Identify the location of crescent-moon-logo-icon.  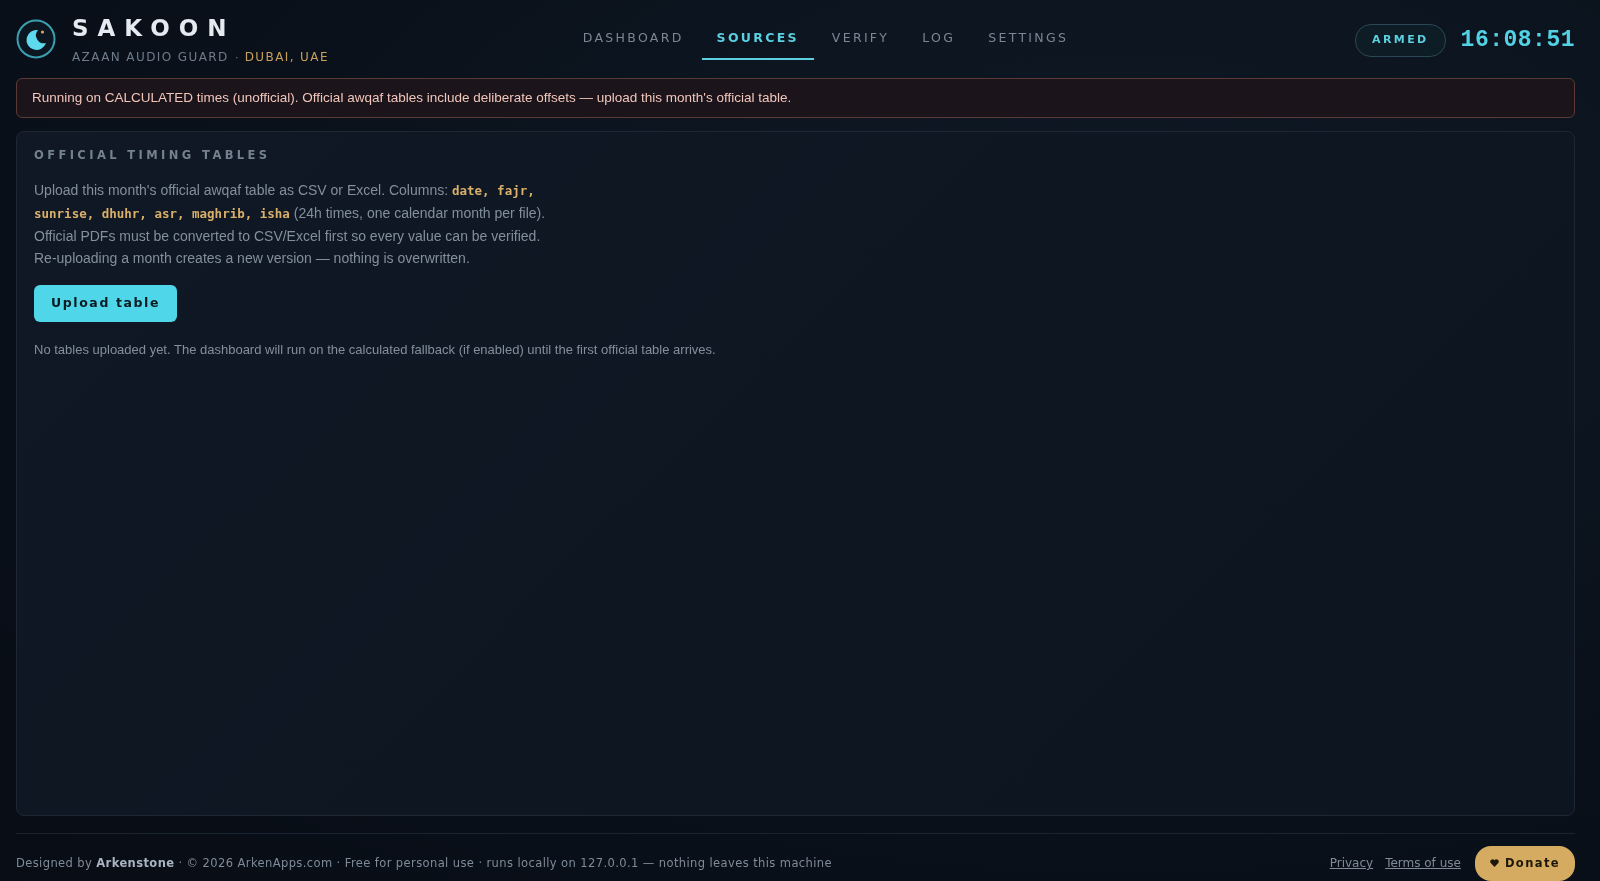
(36, 38).